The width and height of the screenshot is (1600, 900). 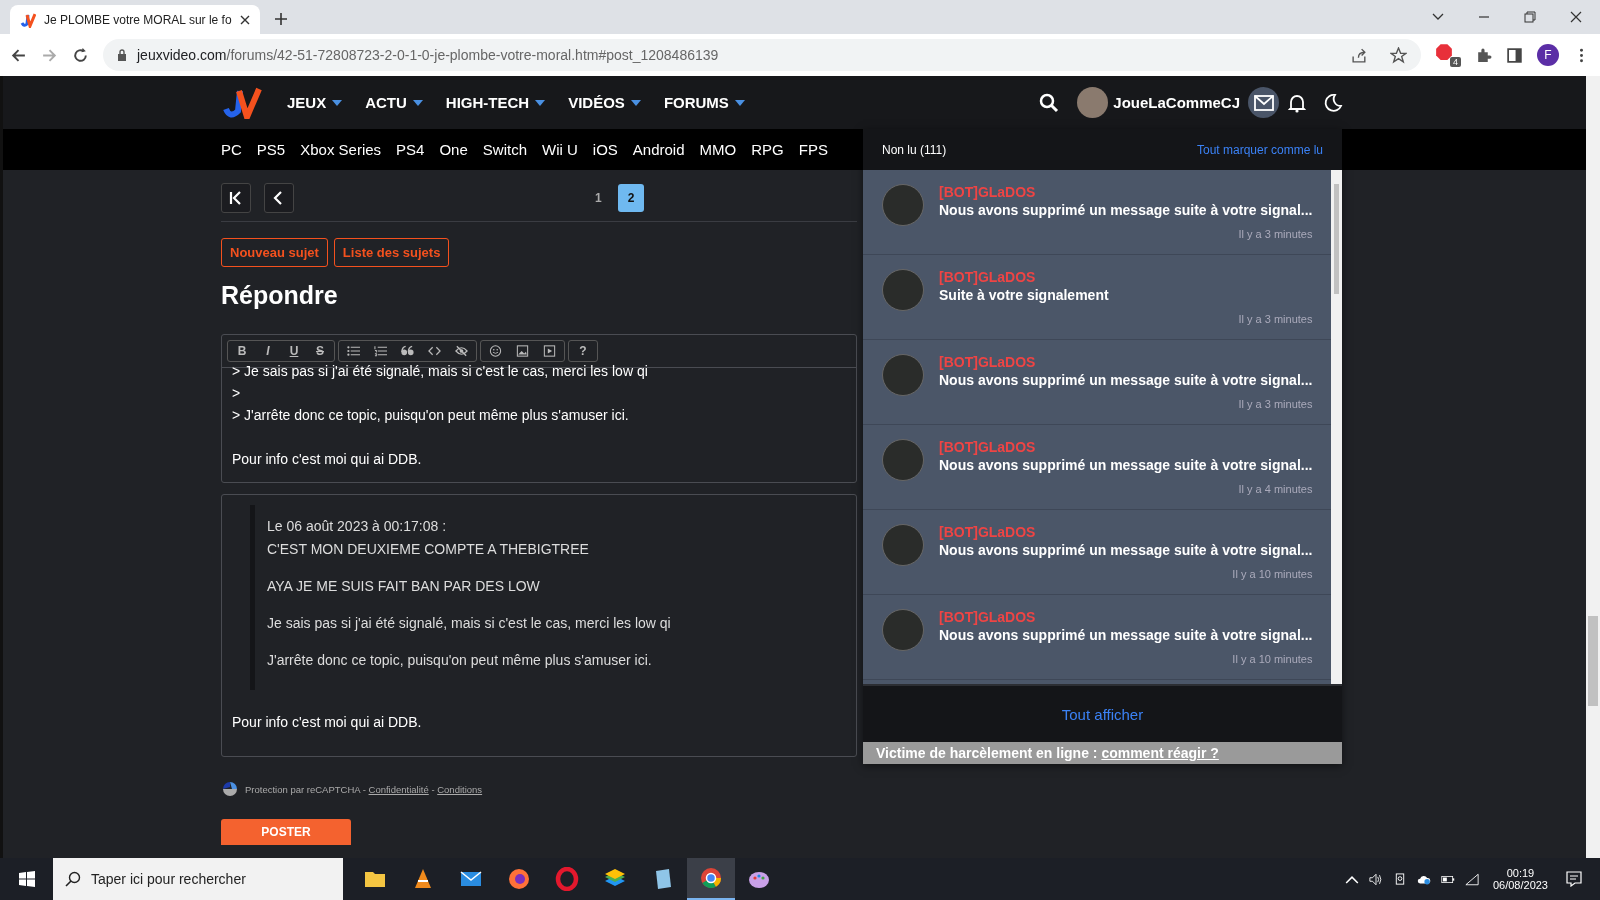 I want to click on platform-link: MMO, so click(x=718, y=149).